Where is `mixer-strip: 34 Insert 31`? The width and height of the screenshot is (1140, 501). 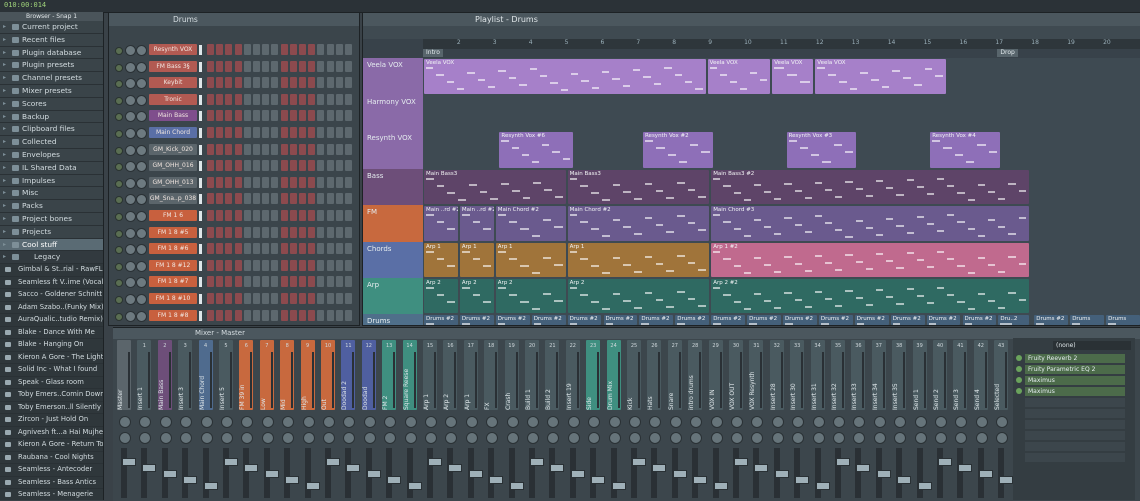
mixer-strip: 34 Insert 31 is located at coordinates (820, 420).